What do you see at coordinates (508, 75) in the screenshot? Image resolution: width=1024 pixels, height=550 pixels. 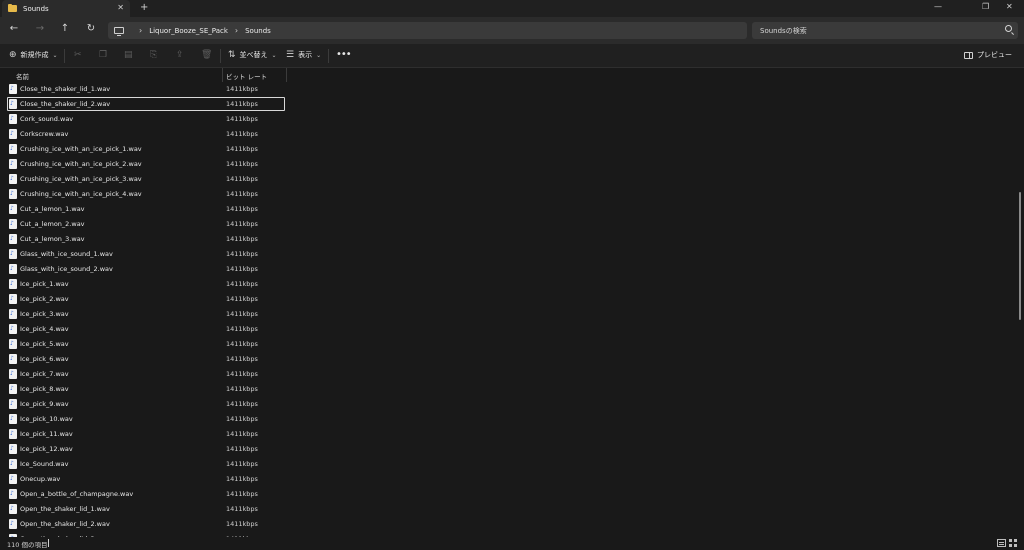 I see `column-header: ⌃ 名前 ビット レート` at bounding box center [508, 75].